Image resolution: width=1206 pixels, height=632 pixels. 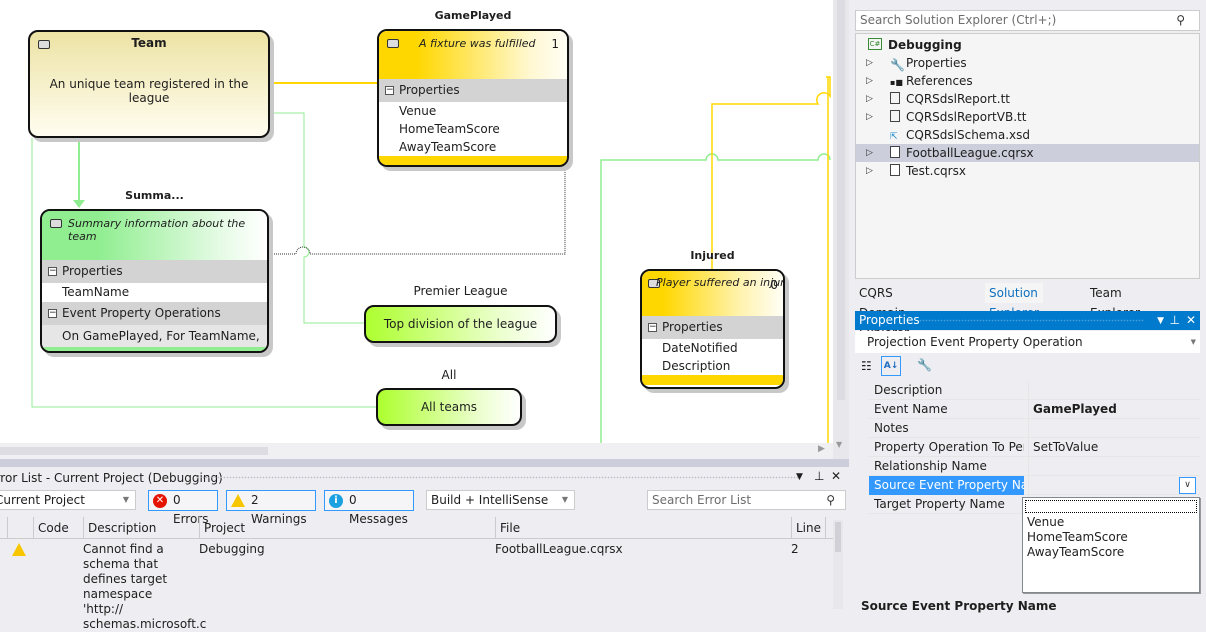 I want to click on gameplayed-count: 1, so click(x=555, y=44).